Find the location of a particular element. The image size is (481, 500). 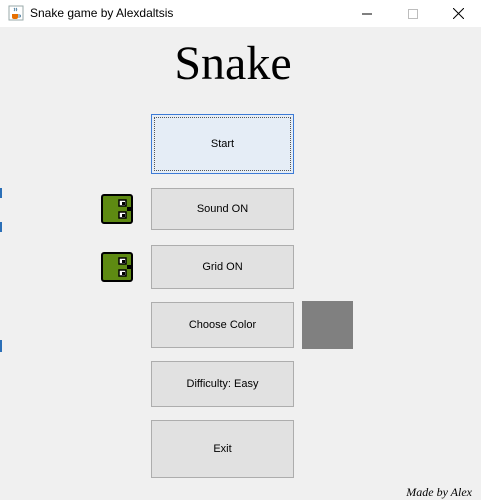

choose-color-button: Choose Color is located at coordinates (222, 325).